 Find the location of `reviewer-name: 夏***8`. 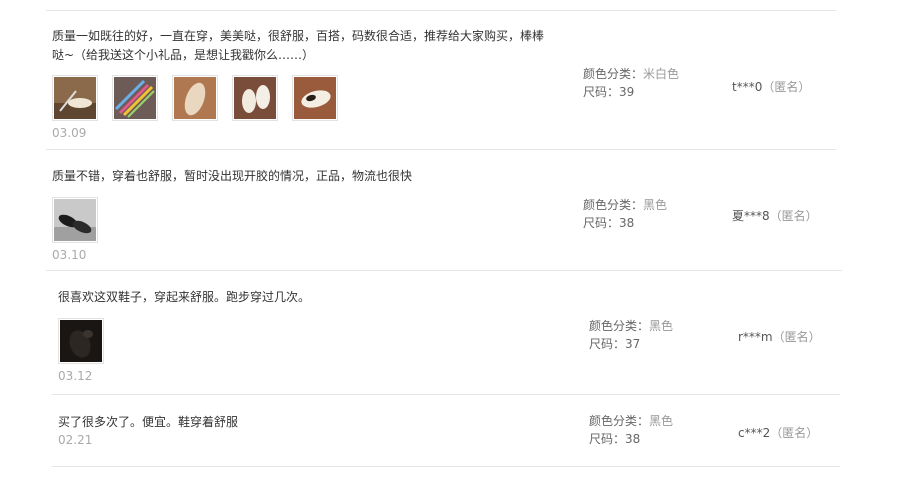

reviewer-name: 夏***8 is located at coordinates (751, 216).